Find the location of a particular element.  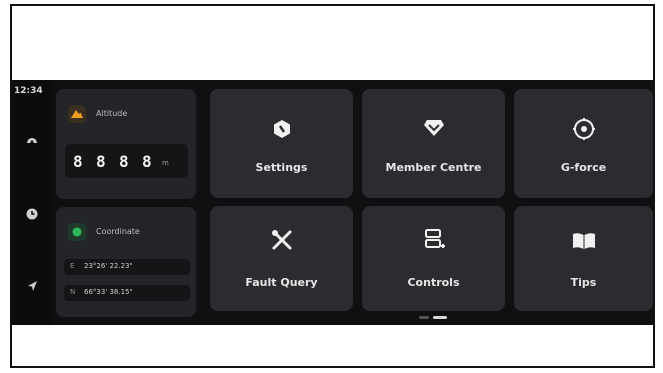

coordinate-value: 23°26' 22.23" is located at coordinates (108, 266).